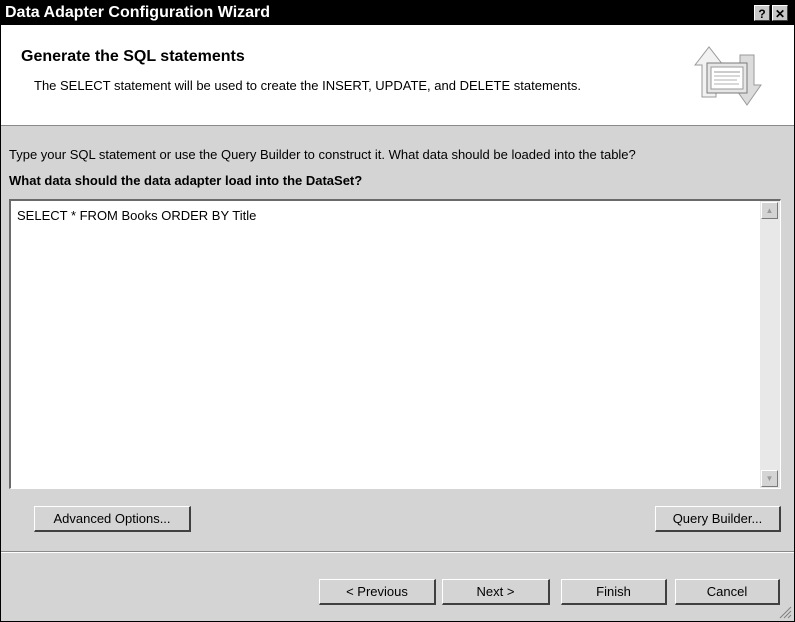  What do you see at coordinates (769, 210) in the screenshot?
I see `scroll-up-icon: ▲` at bounding box center [769, 210].